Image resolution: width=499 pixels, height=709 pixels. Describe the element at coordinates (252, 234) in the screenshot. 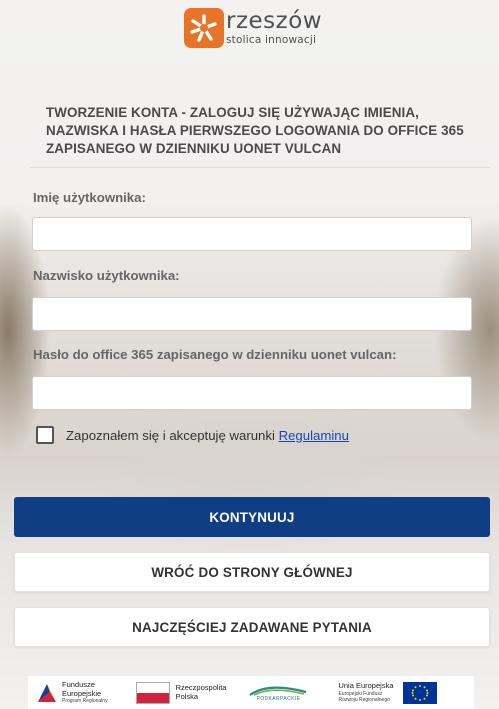

I see `first-name-input` at that location.